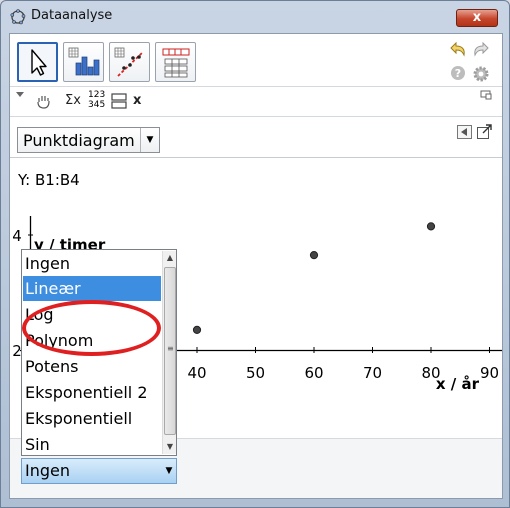 The height and width of the screenshot is (508, 510). I want to click on grip-icon: ≡, so click(170, 348).